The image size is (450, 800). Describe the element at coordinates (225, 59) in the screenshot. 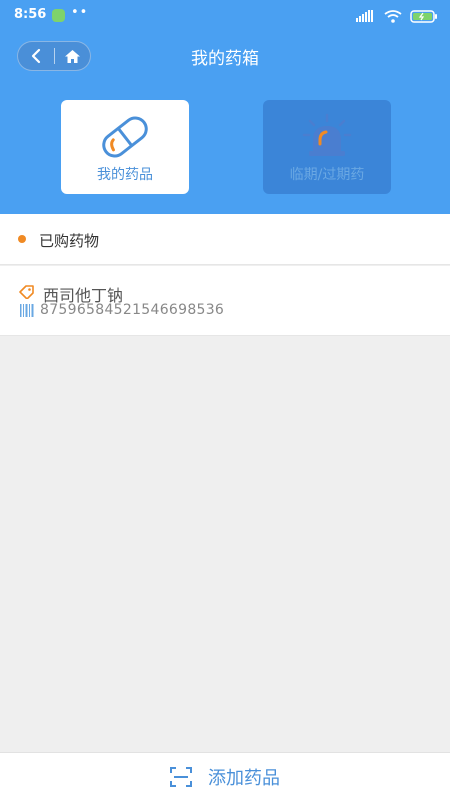

I see `page-title: 我的药箱` at that location.